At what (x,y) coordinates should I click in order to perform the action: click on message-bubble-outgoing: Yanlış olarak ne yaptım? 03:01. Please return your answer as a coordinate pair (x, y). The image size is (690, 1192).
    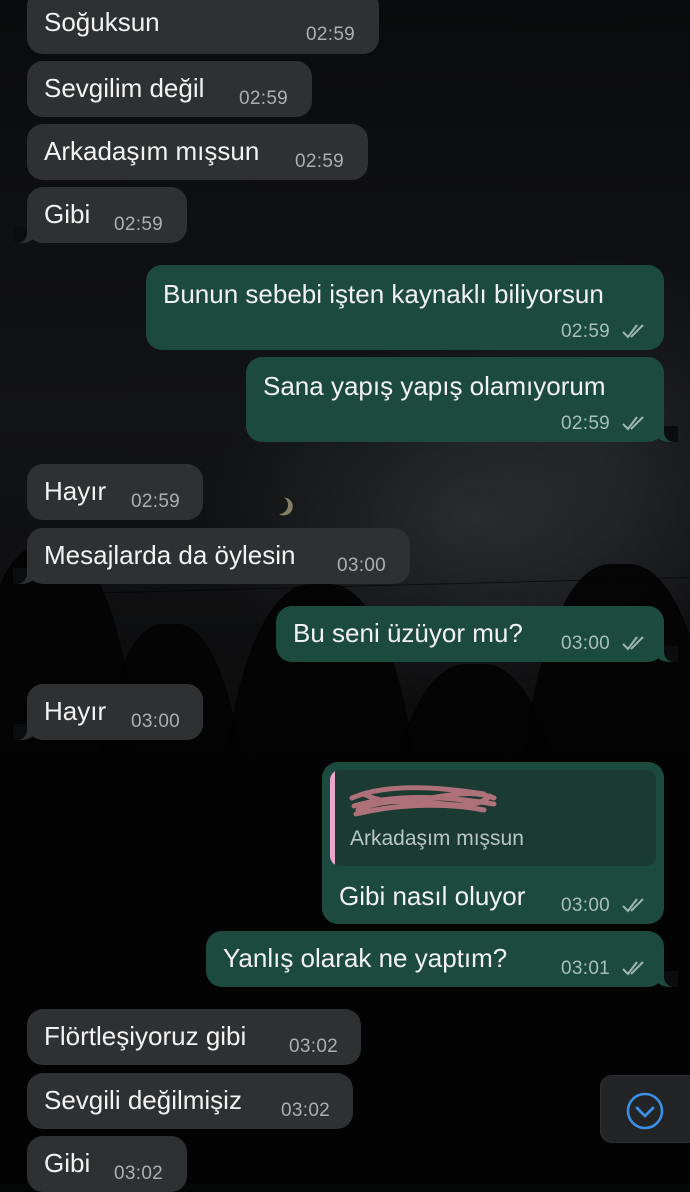
    Looking at the image, I should click on (442, 959).